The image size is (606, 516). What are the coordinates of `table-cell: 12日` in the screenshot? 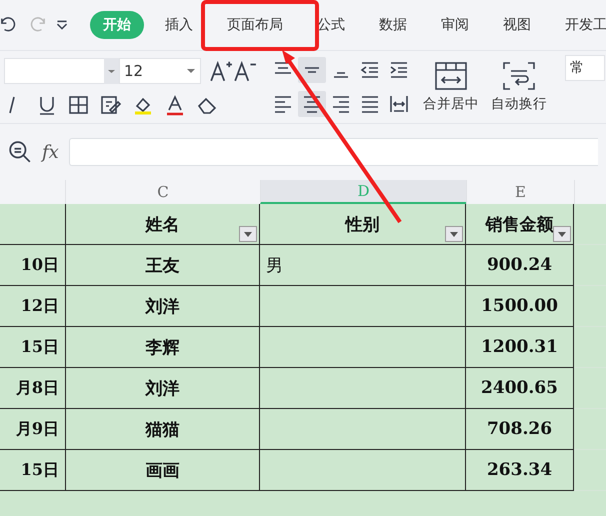 It's located at (32, 306).